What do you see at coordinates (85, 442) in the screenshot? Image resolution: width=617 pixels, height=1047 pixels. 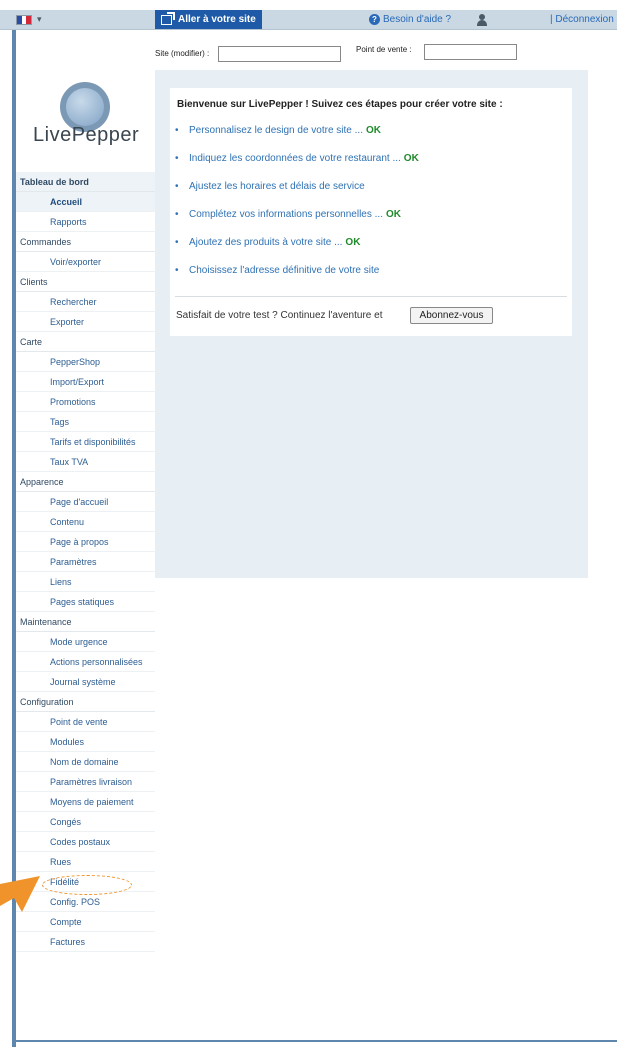 I see `sidebar-item: Tarifs et disponibilités` at bounding box center [85, 442].